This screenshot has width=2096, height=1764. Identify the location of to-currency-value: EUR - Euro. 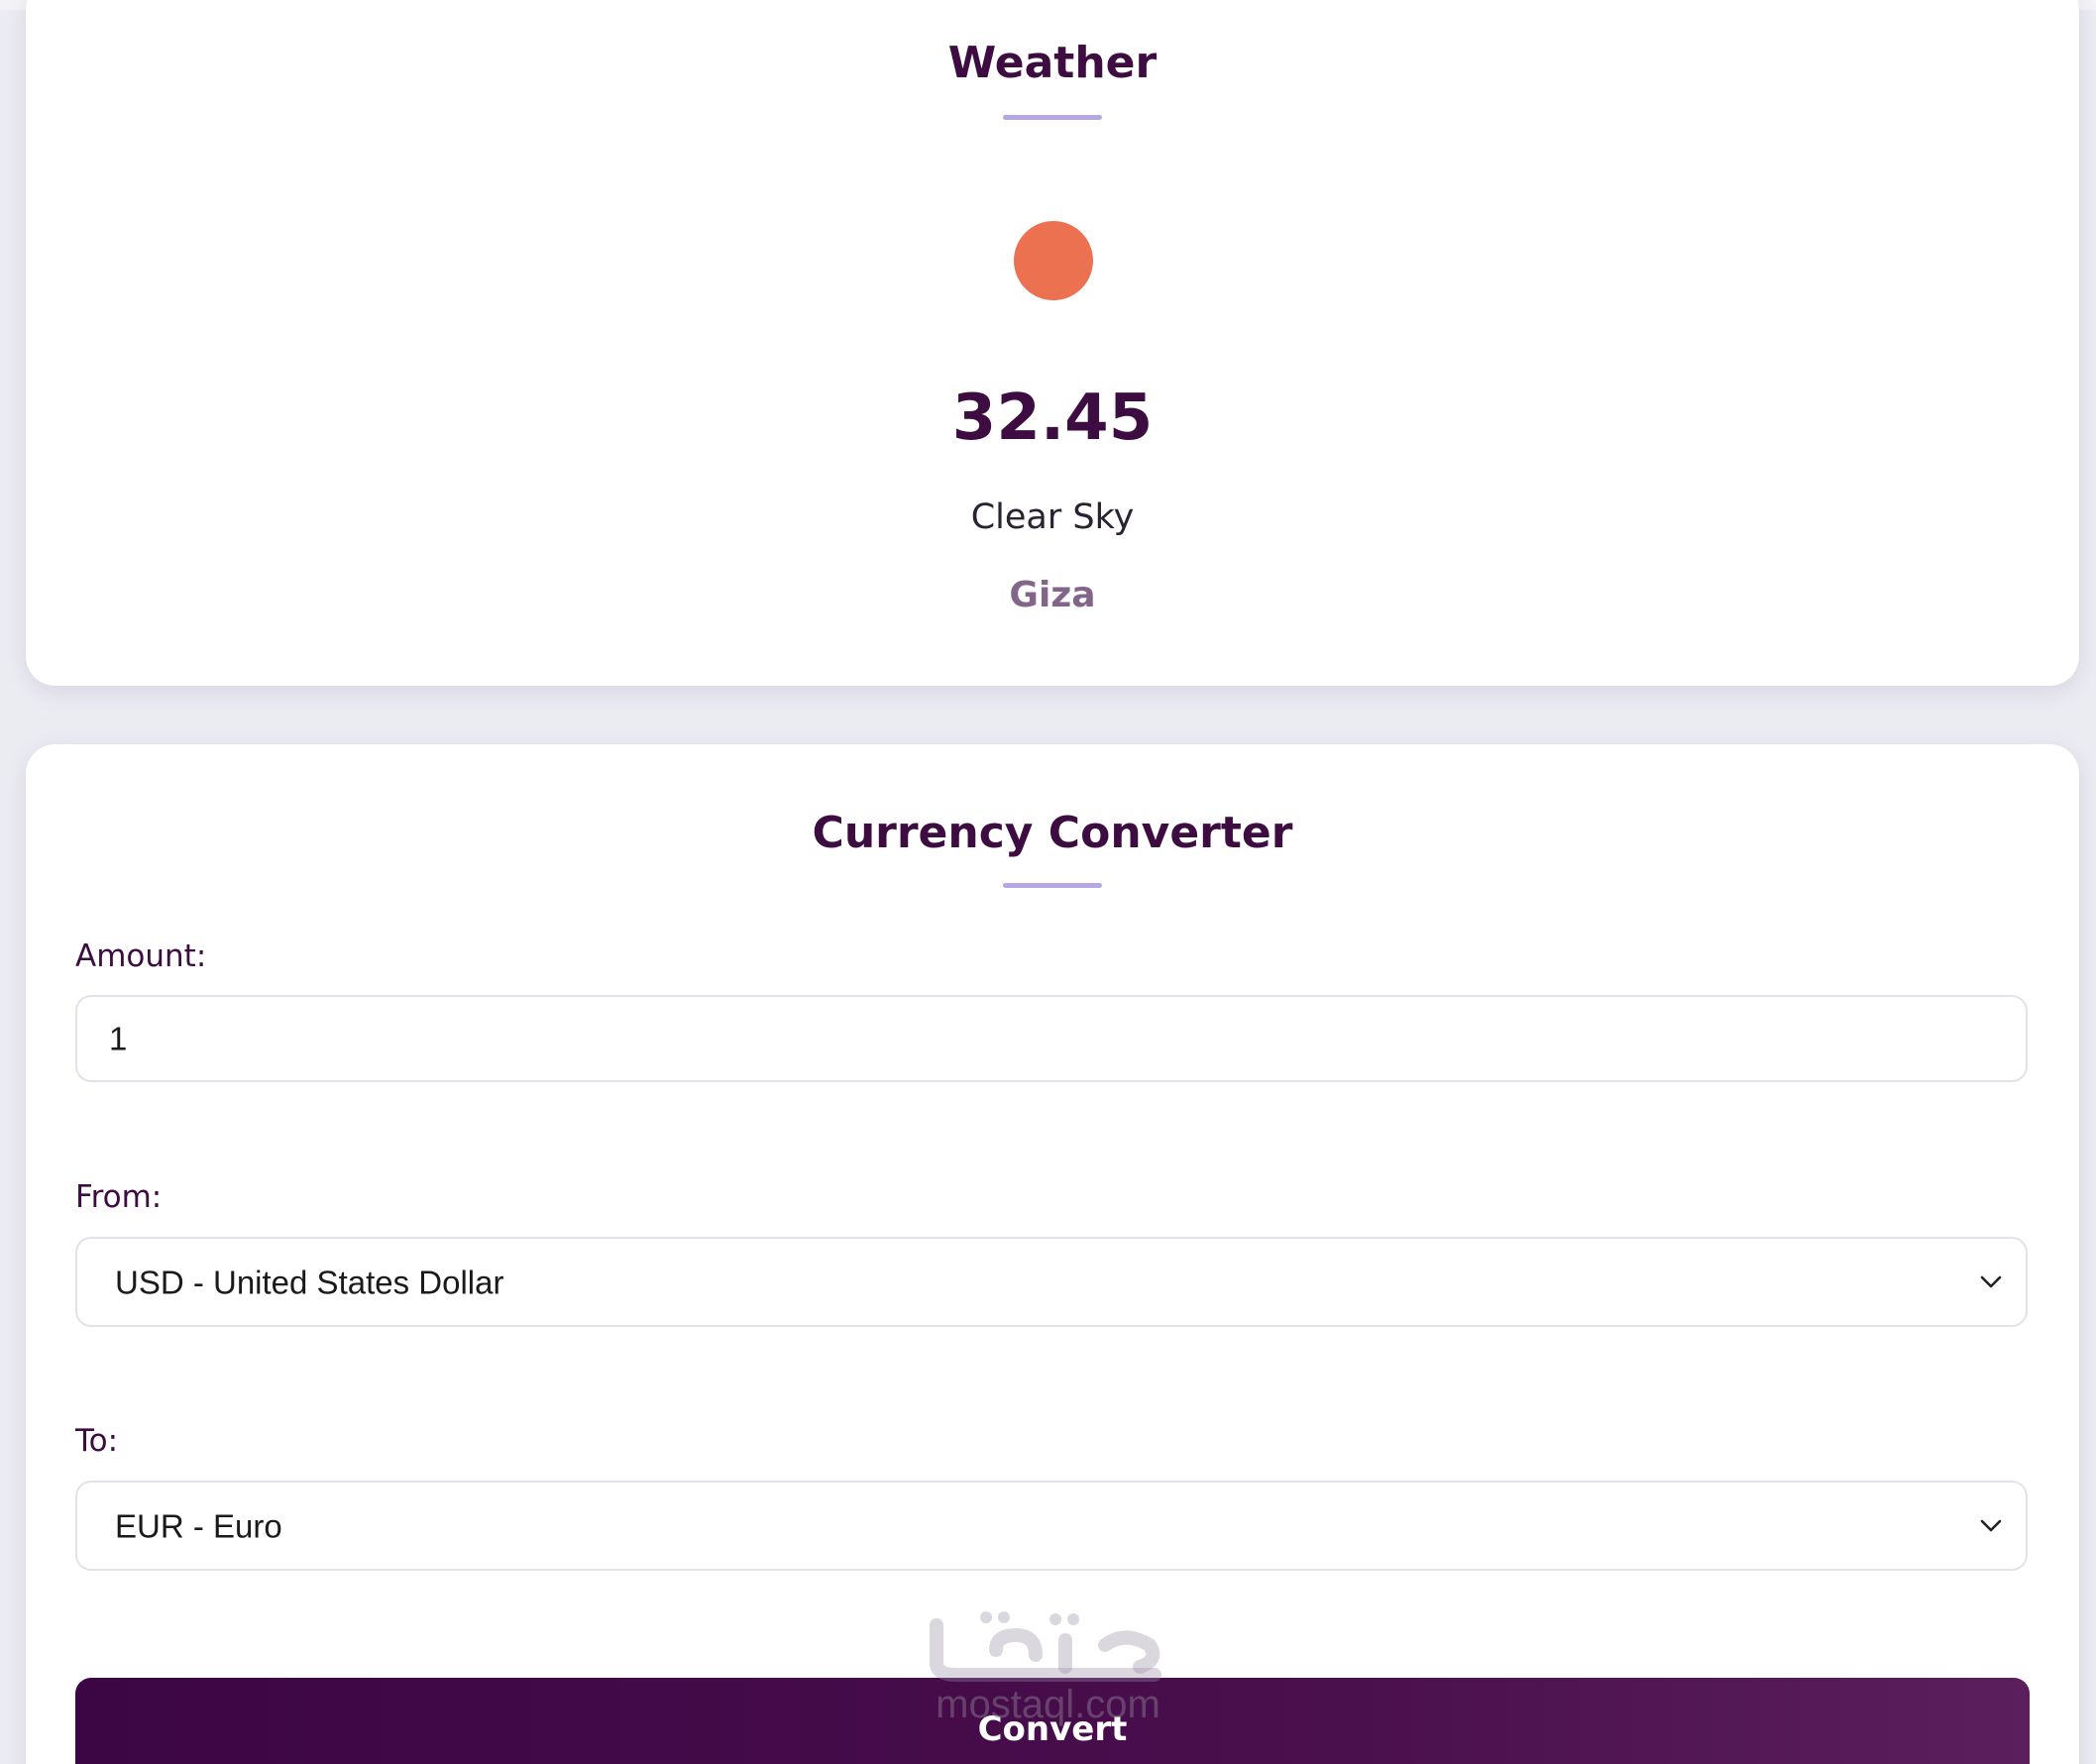
(198, 1525).